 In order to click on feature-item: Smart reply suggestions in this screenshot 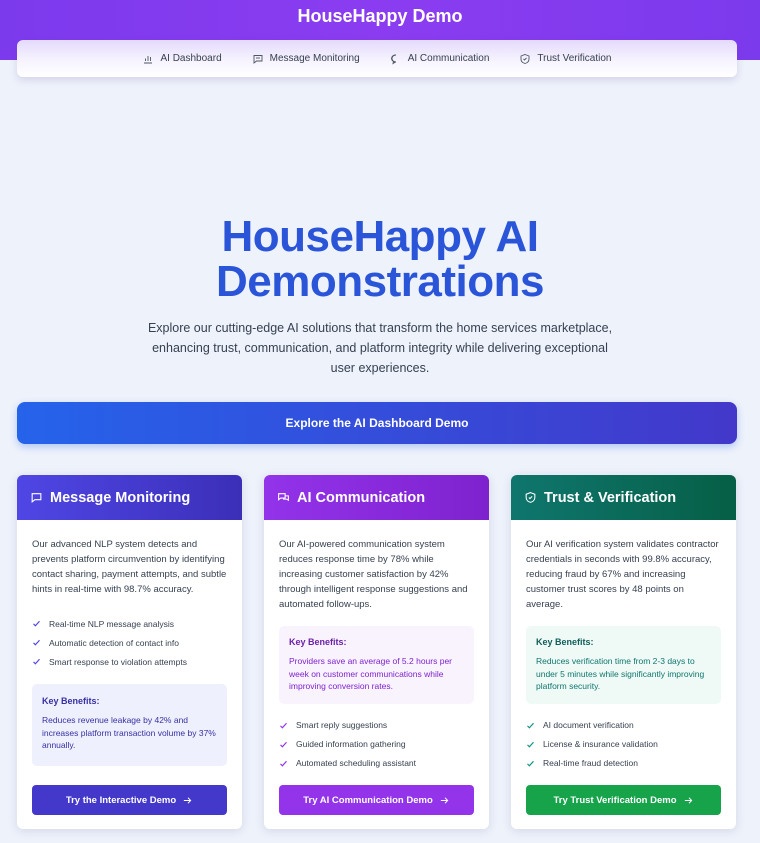, I will do `click(376, 725)`.